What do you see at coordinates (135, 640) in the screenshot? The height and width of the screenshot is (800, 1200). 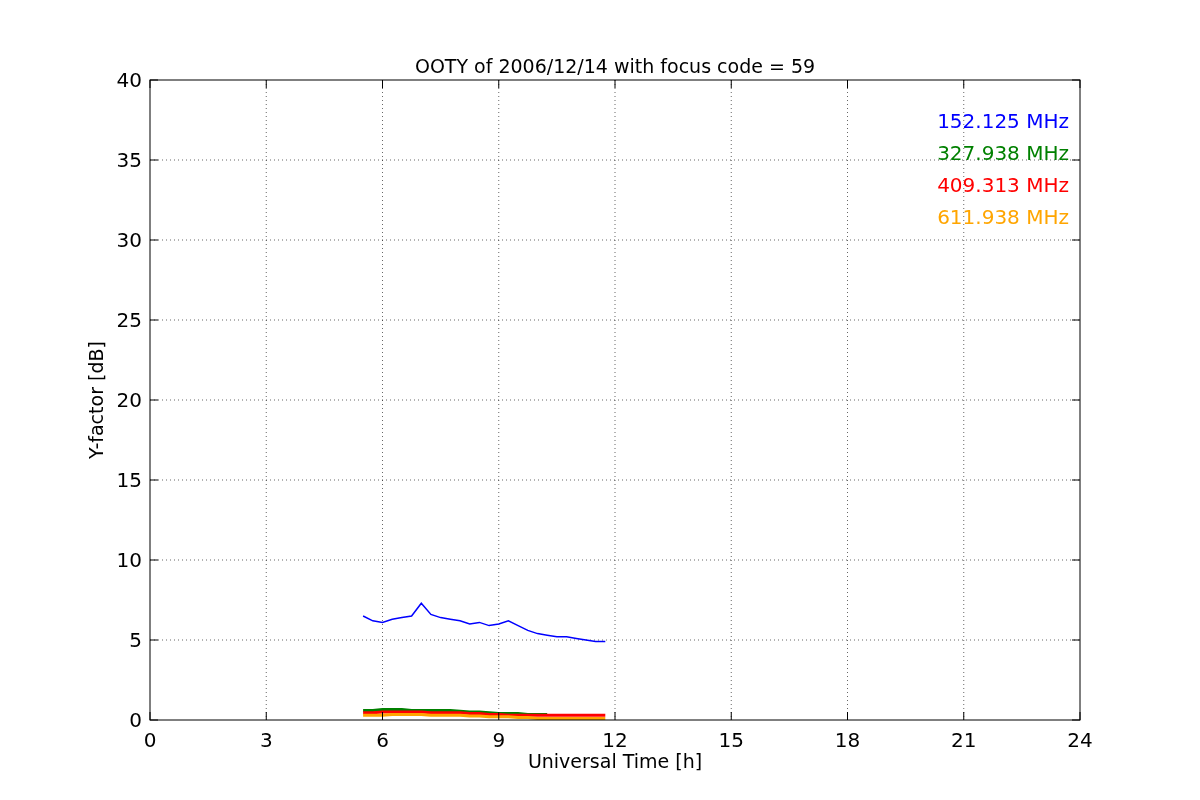 I see `axis-tick-label: 5` at bounding box center [135, 640].